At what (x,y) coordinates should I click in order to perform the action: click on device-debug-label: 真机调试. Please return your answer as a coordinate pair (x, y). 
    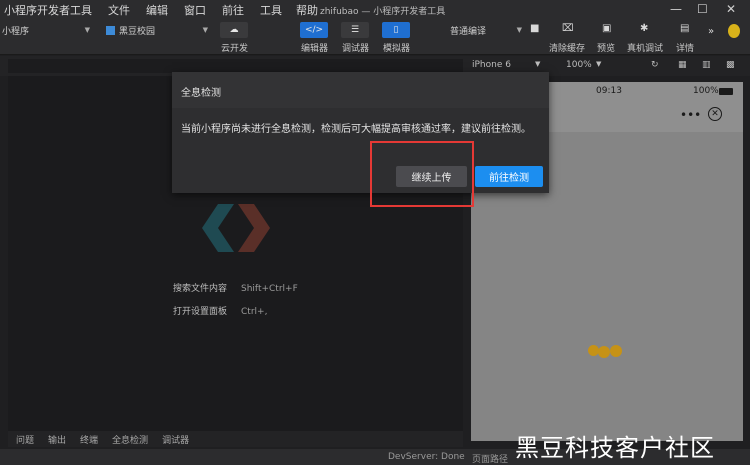
    Looking at the image, I should click on (645, 47).